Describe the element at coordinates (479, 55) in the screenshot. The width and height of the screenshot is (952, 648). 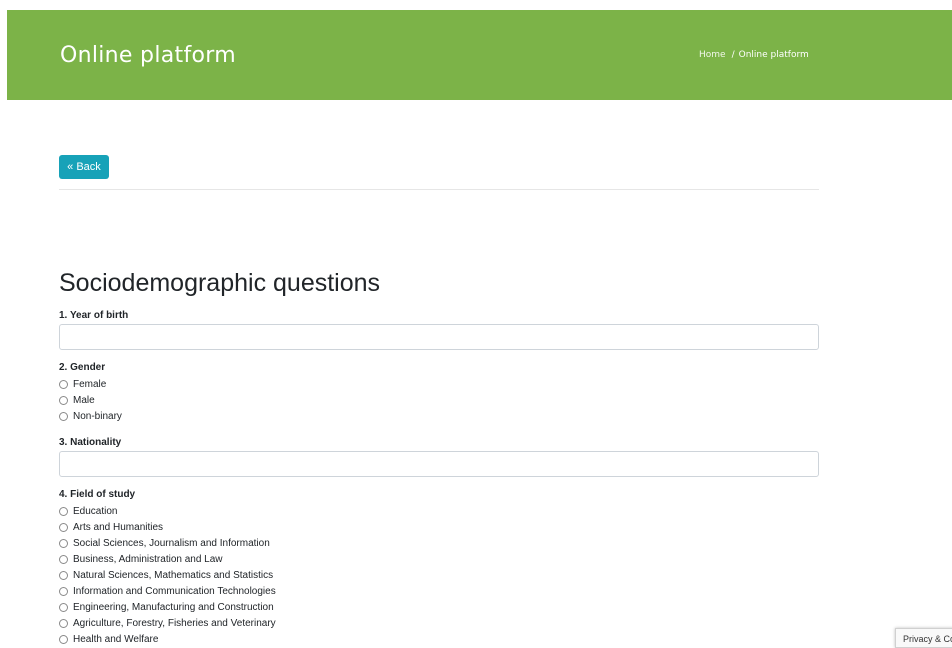
I see `page-header: Online platform Home / Online platform` at that location.